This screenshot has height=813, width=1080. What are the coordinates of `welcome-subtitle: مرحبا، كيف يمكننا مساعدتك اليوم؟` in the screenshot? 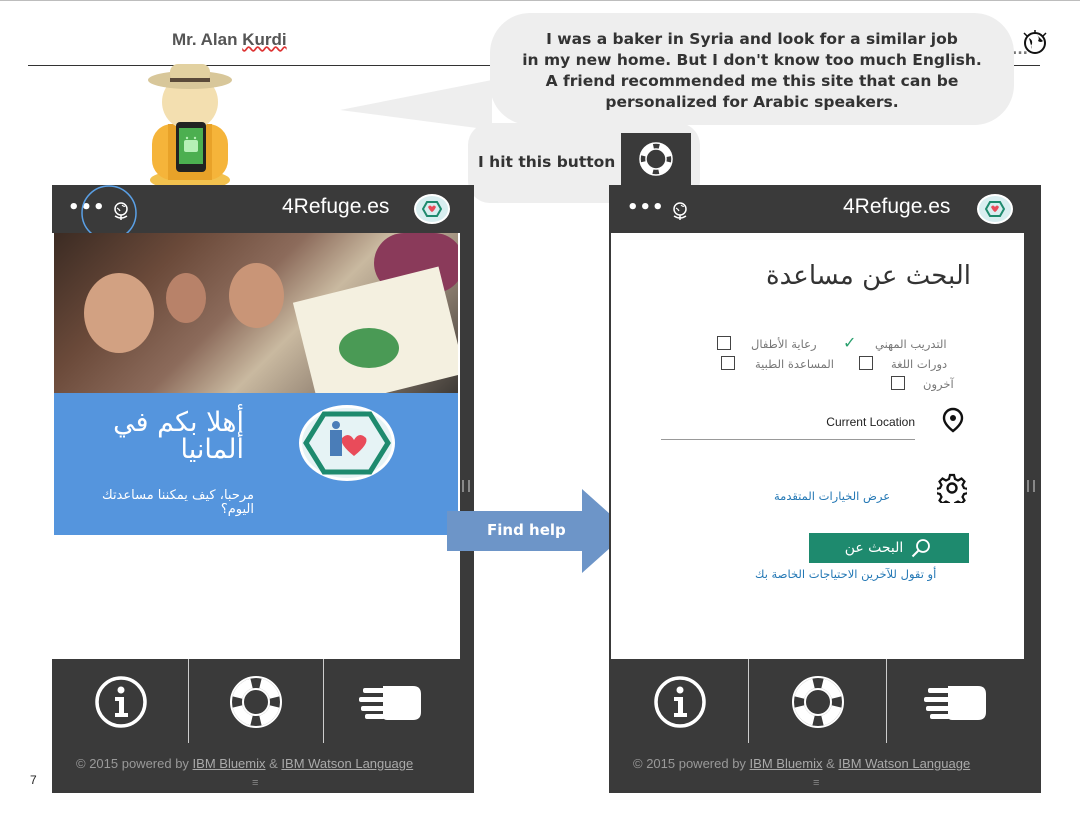 It's located at (177, 502).